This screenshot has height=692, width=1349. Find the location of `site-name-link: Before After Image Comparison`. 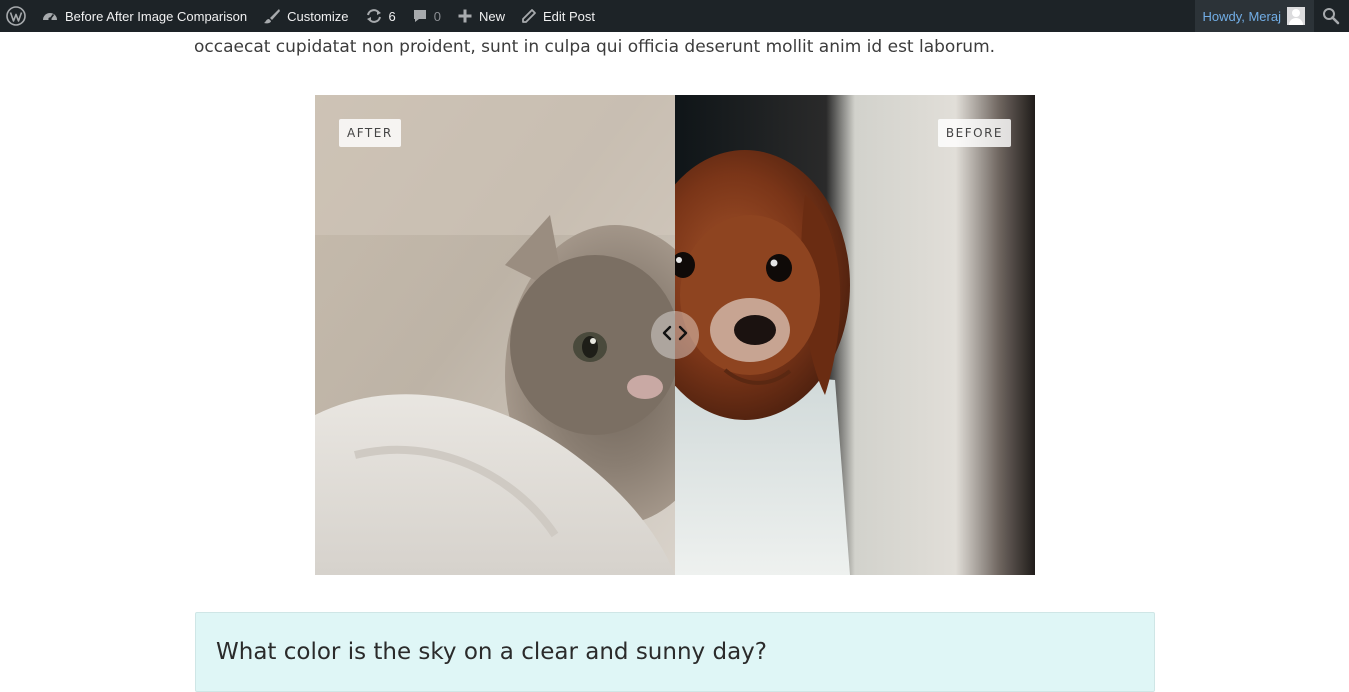

site-name-link: Before After Image Comparison is located at coordinates (144, 16).